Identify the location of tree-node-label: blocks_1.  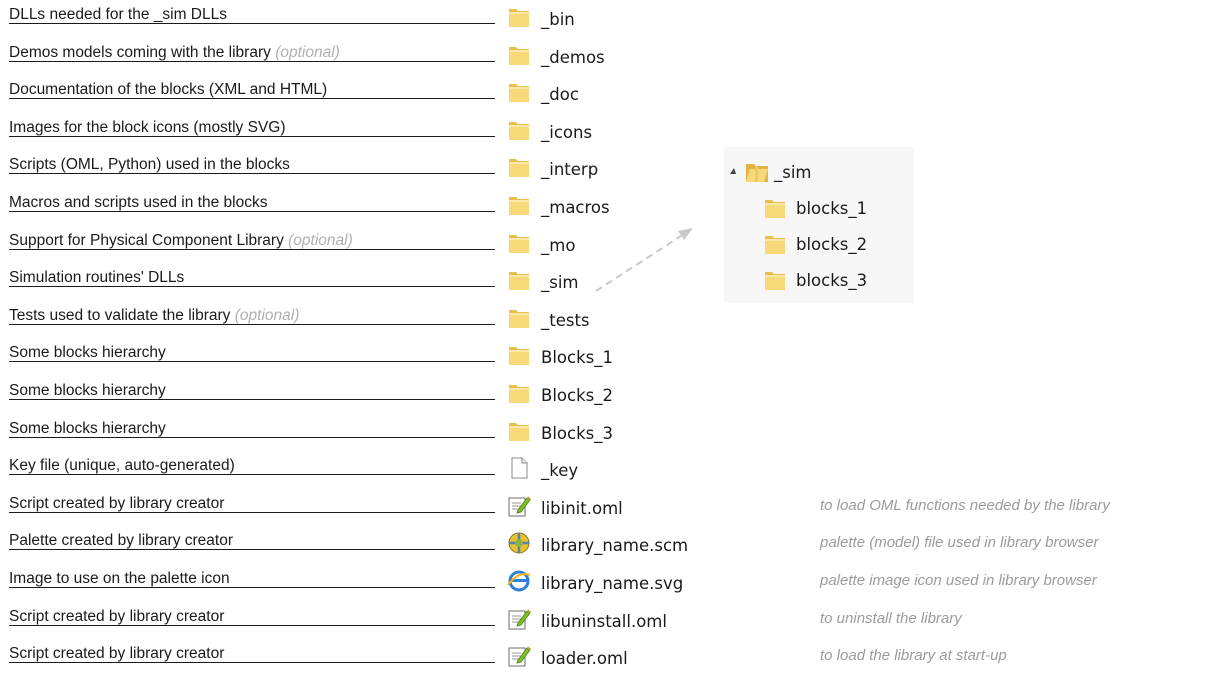
(832, 208).